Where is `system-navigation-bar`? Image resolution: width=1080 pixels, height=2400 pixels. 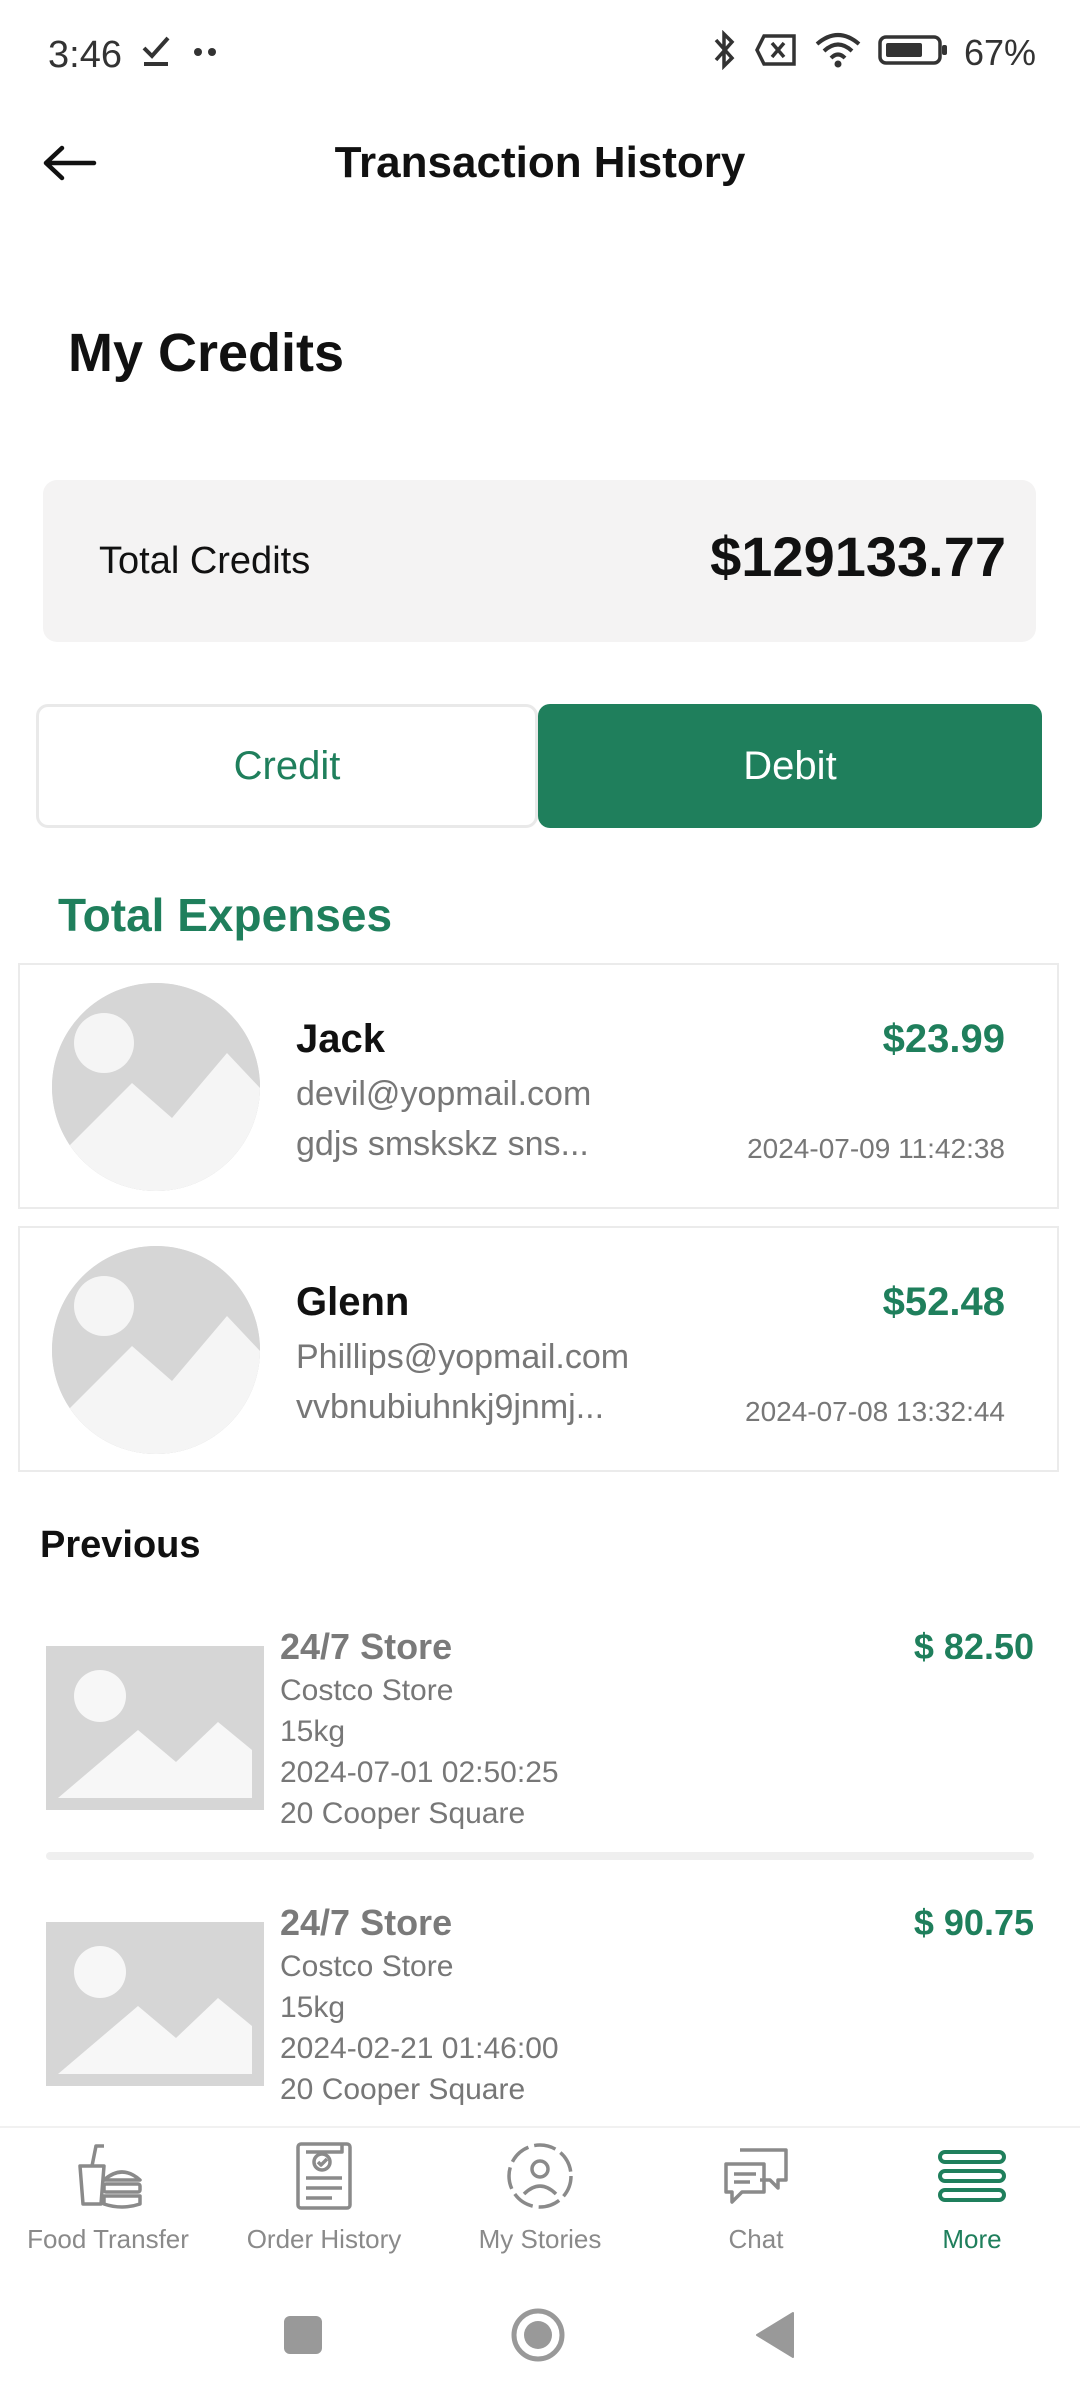
system-navigation-bar is located at coordinates (540, 2336).